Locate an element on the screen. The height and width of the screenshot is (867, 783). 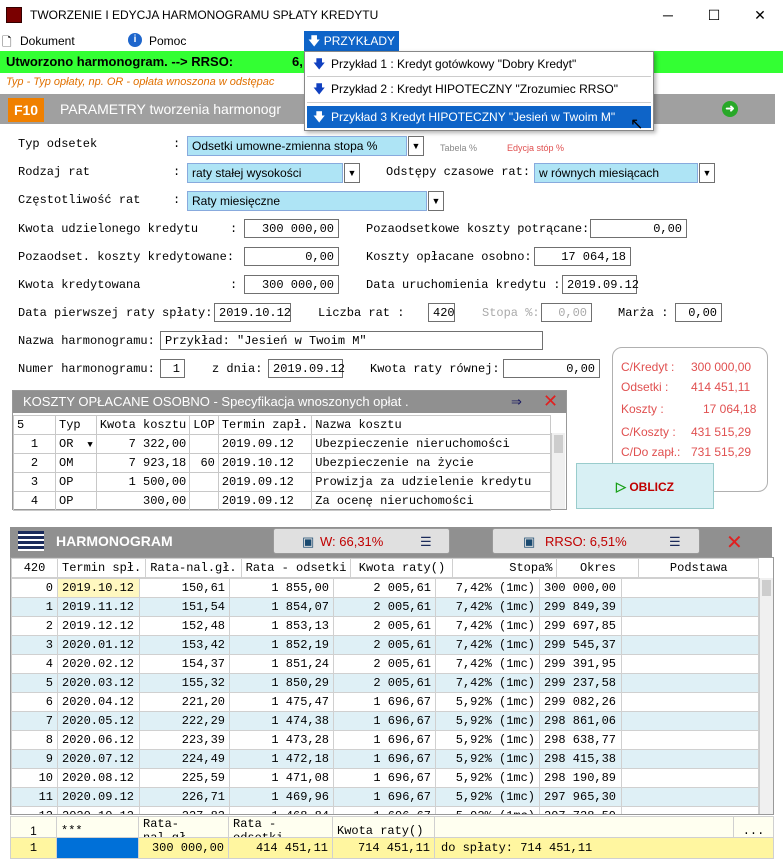
cell-principal: 226,71 is located at coordinates (184, 797).